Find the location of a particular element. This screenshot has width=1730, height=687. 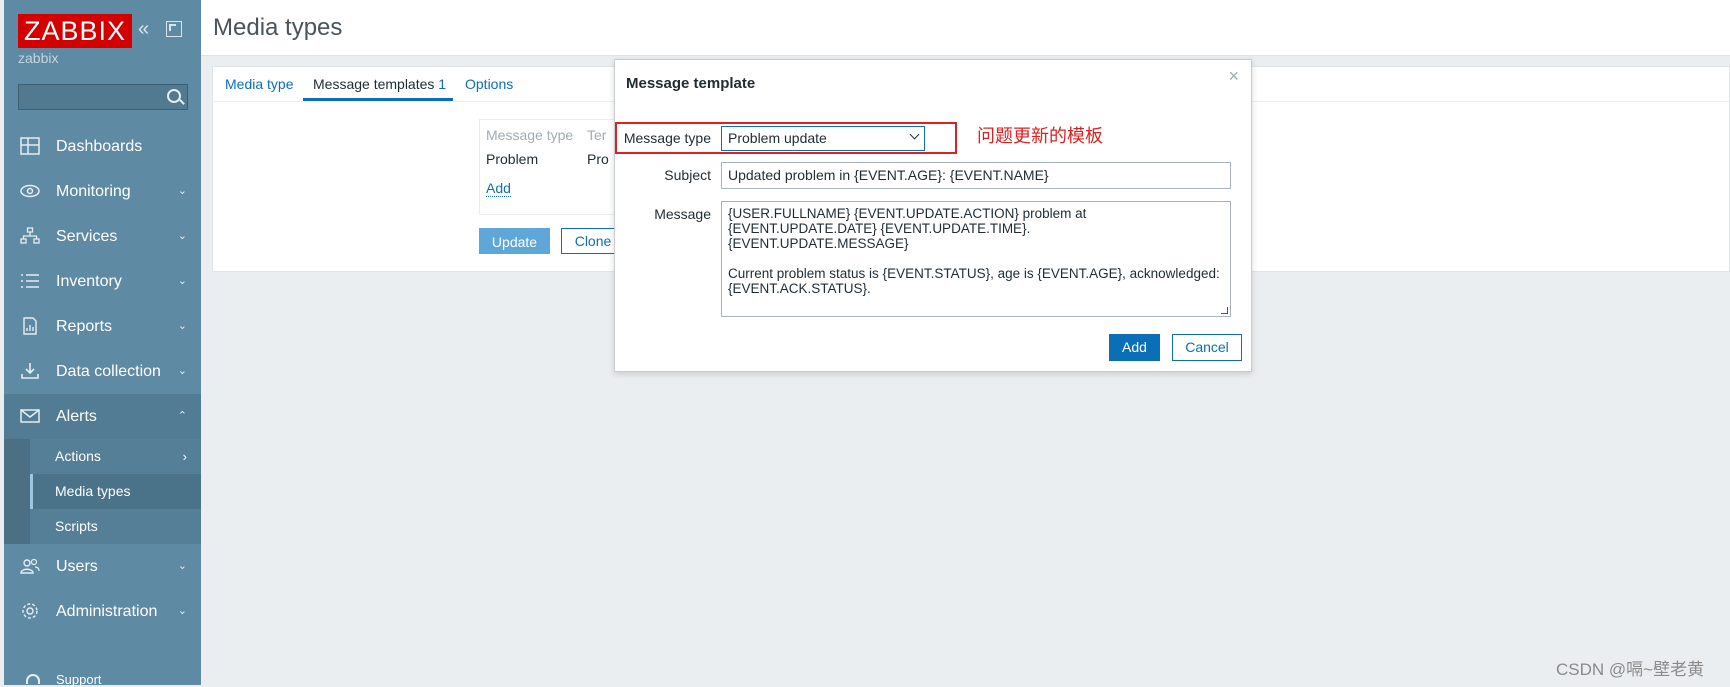

menu-item-services: Services ⌄ is located at coordinates (102, 236).